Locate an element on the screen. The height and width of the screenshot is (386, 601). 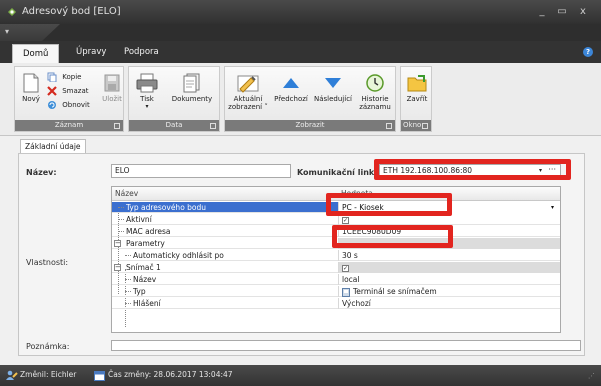
delete-icon is located at coordinates (52, 91).